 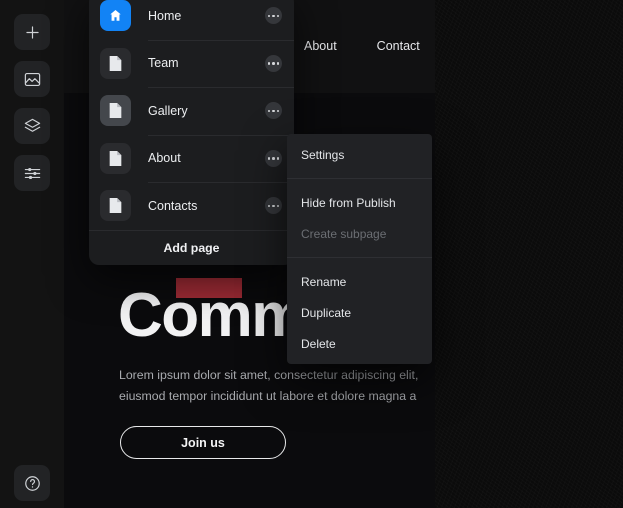 I want to click on context-menu-group: Rename Duplicate Delete, so click(x=359, y=312).